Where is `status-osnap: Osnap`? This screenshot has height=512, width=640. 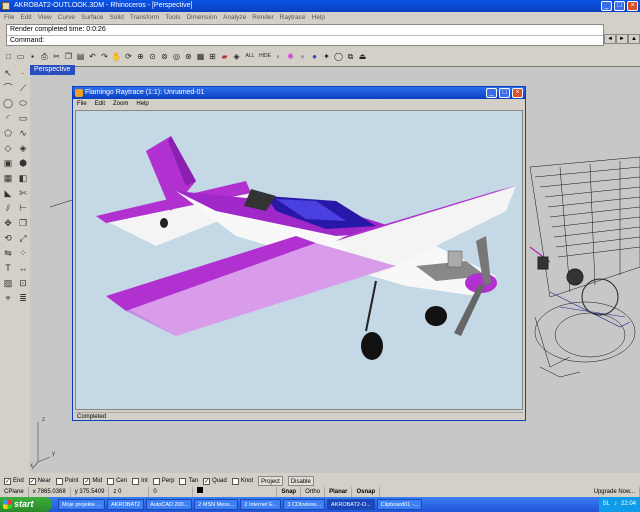
status-osnap: Osnap is located at coordinates (366, 492).